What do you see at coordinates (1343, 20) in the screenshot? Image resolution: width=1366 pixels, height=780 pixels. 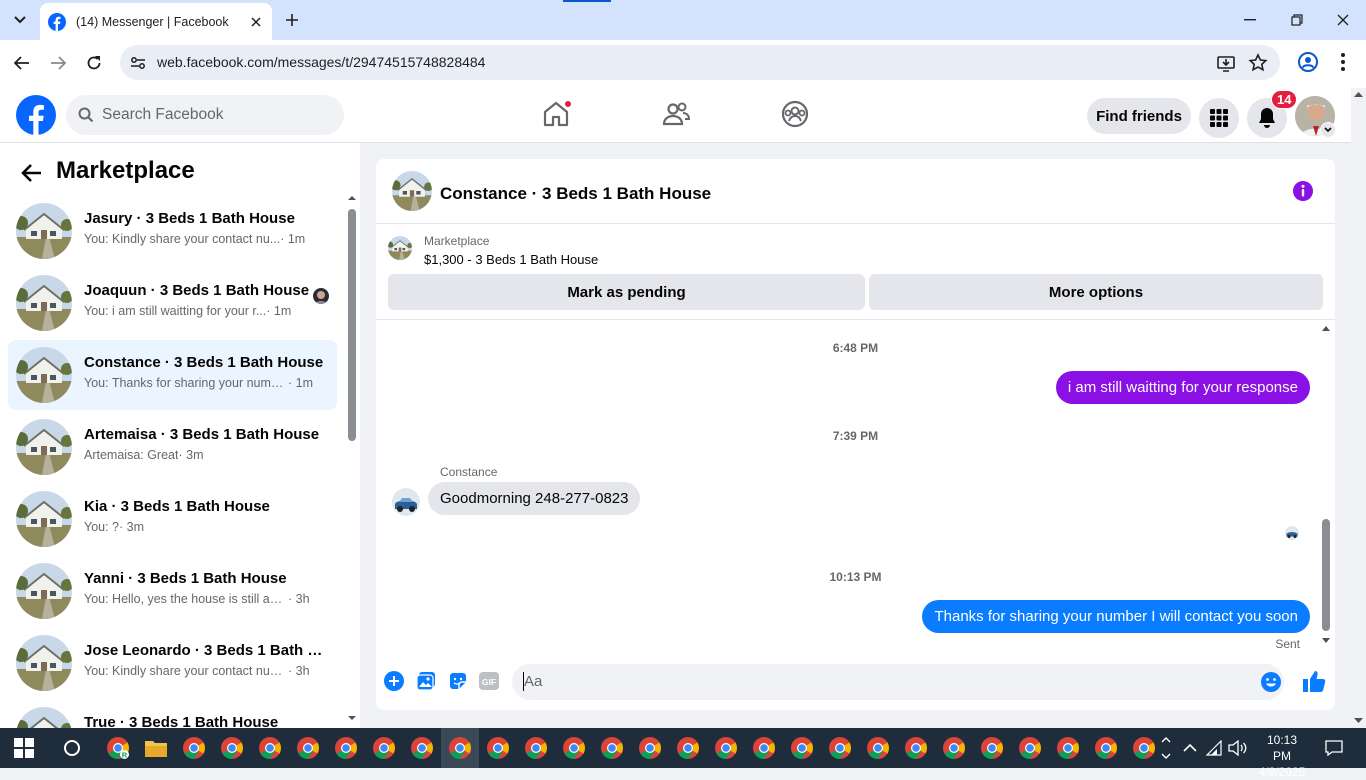 I see `close-window-button` at bounding box center [1343, 20].